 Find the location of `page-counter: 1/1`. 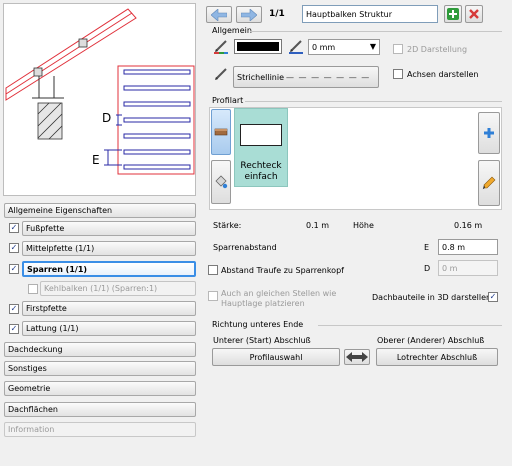

page-counter: 1/1 is located at coordinates (277, 14).